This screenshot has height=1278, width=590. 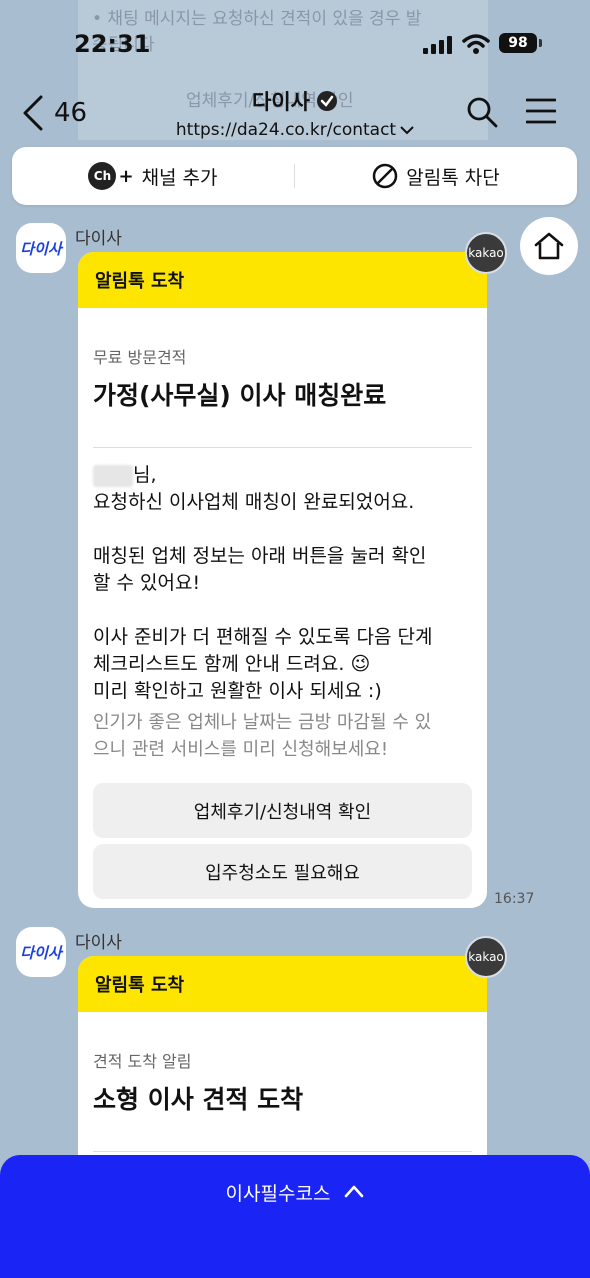 What do you see at coordinates (237, 691) in the screenshot?
I see `message-line: 미리 확인하고 원활한 이사 되세요 :)` at bounding box center [237, 691].